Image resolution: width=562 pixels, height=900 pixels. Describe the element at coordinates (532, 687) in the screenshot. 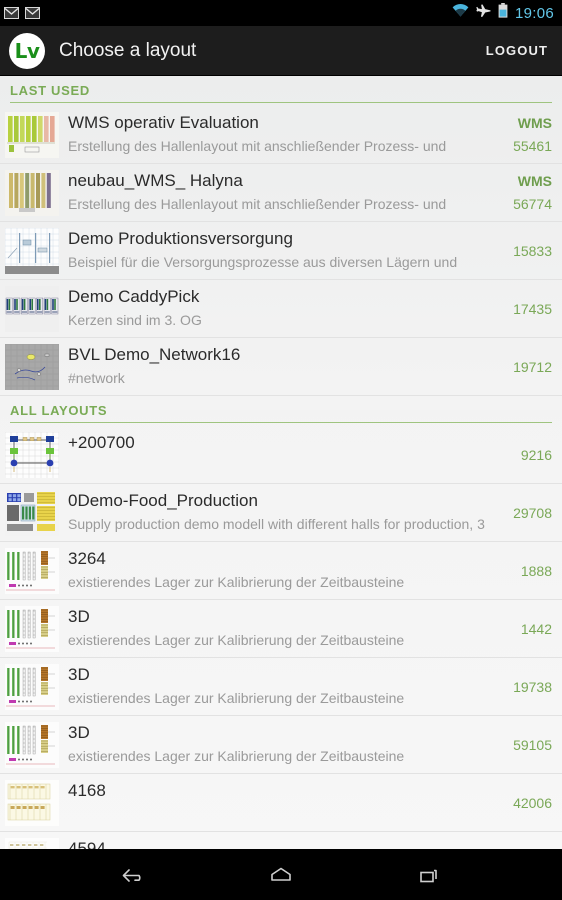

I see `list-item-id: 19738` at that location.